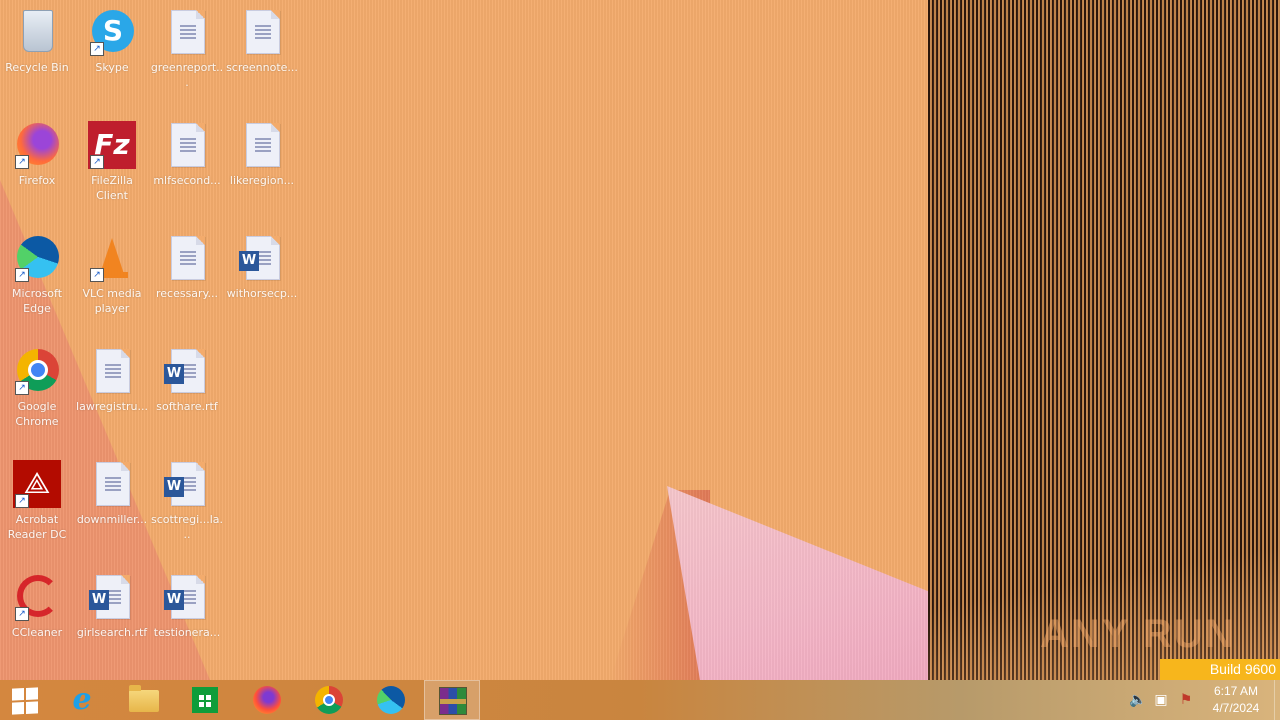  What do you see at coordinates (38, 31) in the screenshot?
I see `recycle-bin-icon` at bounding box center [38, 31].